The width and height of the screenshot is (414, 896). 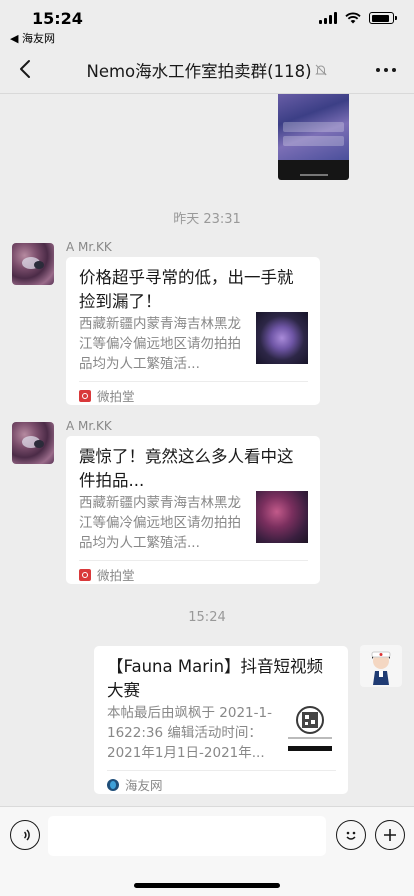 I want to click on image-message, so click(x=313, y=137).